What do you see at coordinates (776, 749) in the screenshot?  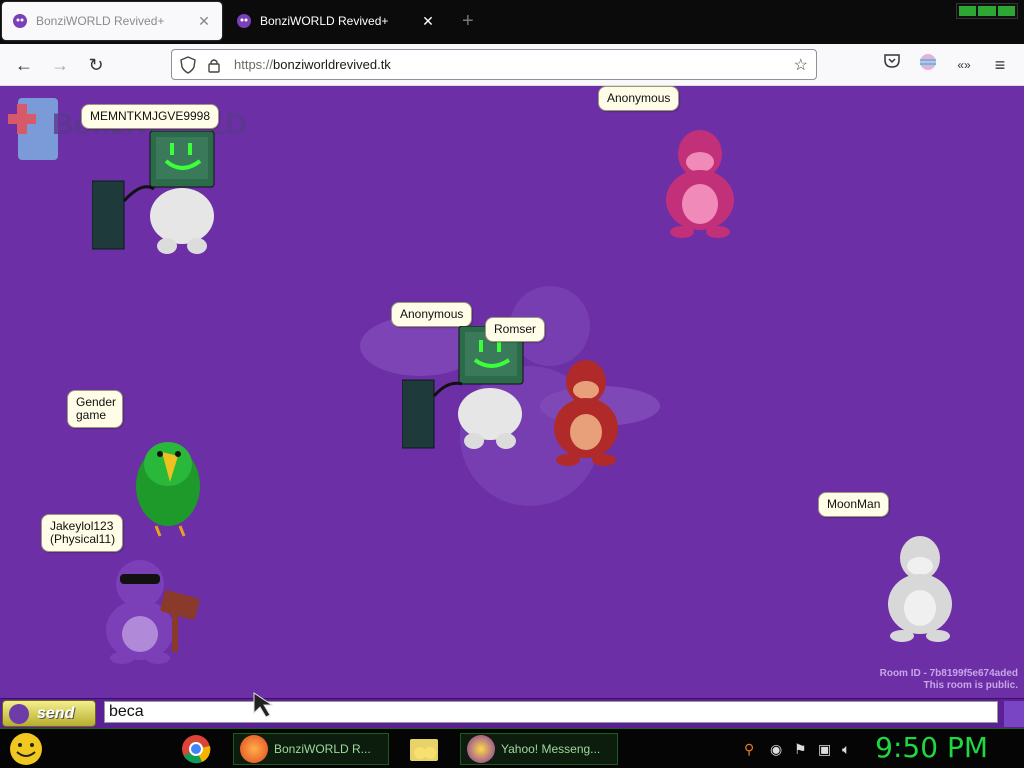 I see `status-icon: ◉` at bounding box center [776, 749].